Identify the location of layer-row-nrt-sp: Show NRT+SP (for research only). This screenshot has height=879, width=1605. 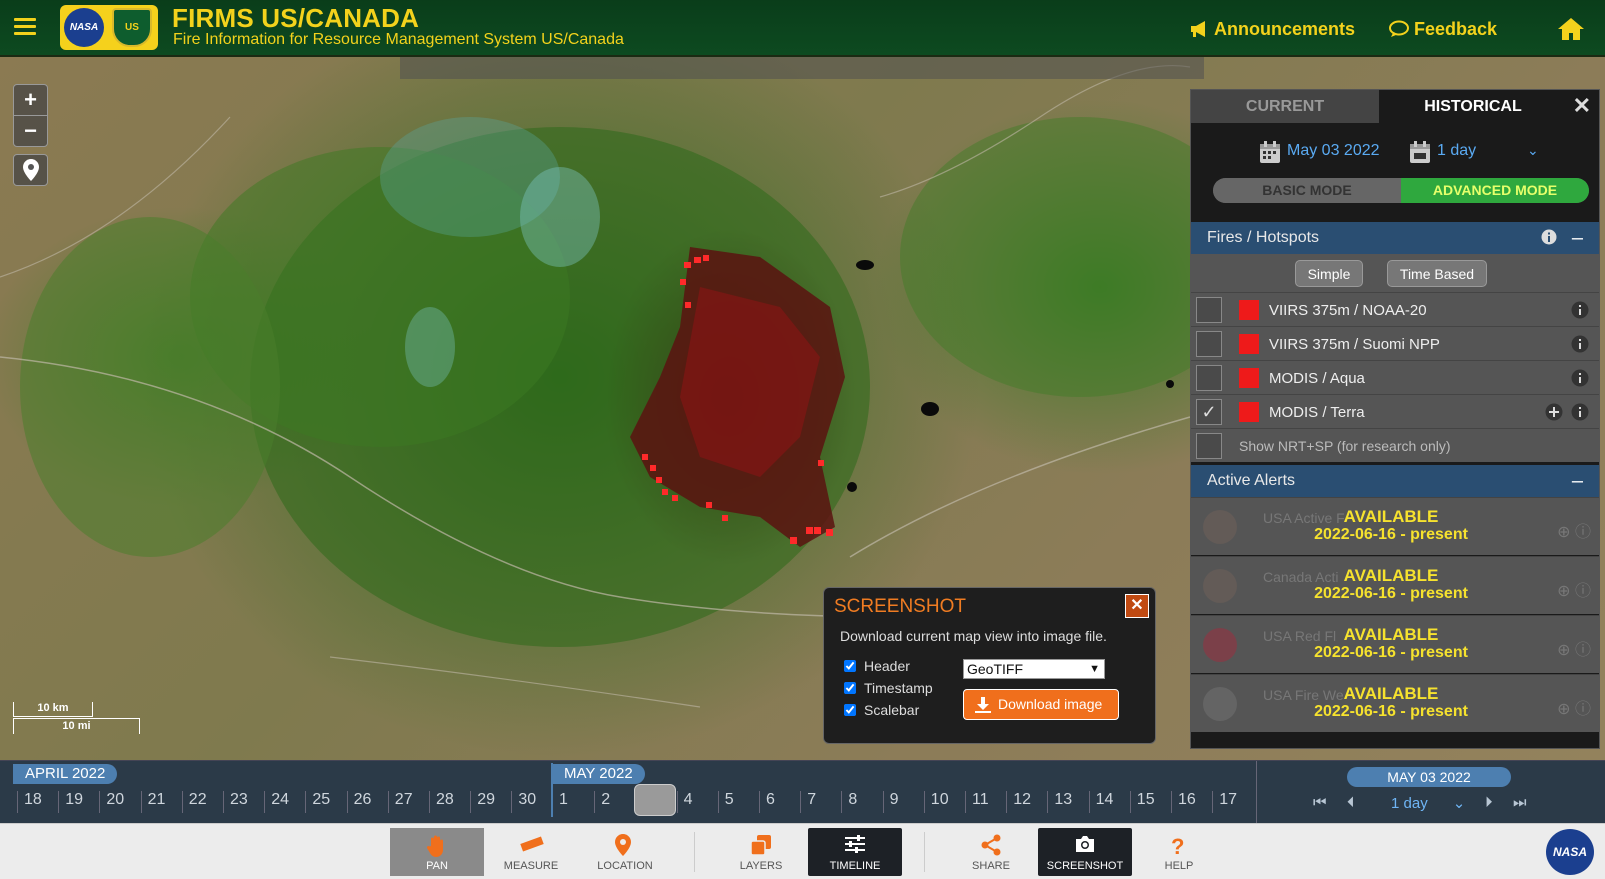
(1395, 445).